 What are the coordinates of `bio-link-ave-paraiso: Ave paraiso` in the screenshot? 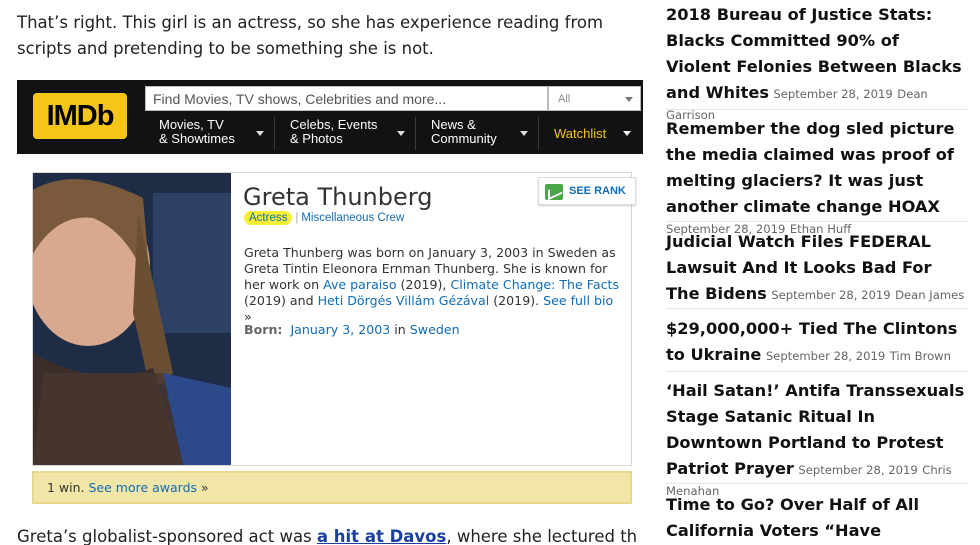 It's located at (359, 284).